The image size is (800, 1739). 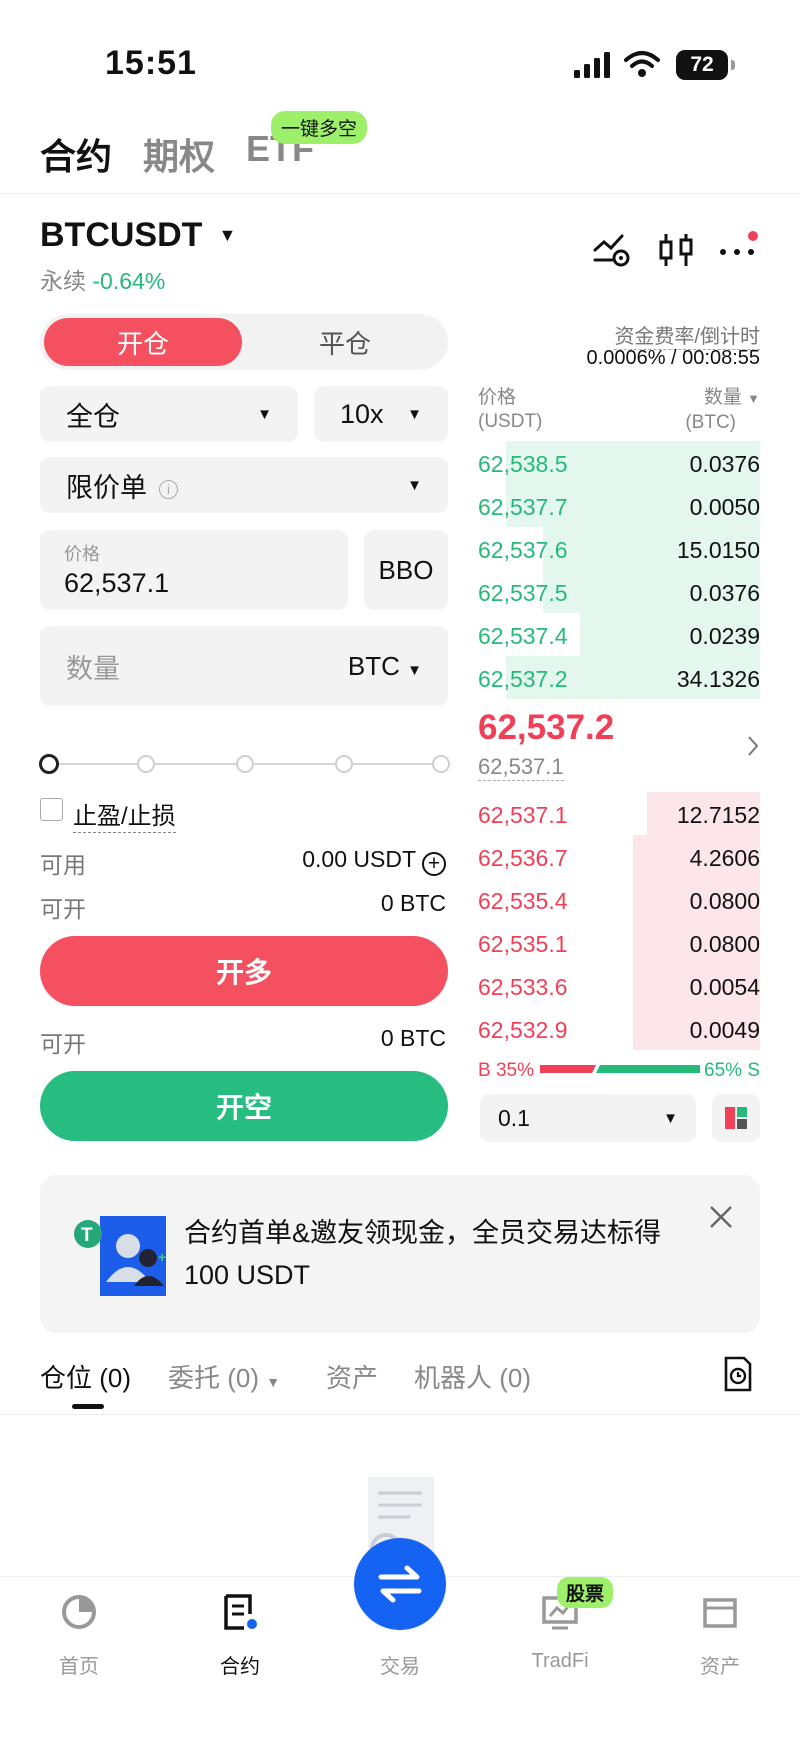 I want to click on symbol-subline: 永续 -0.64%, so click(x=102, y=279).